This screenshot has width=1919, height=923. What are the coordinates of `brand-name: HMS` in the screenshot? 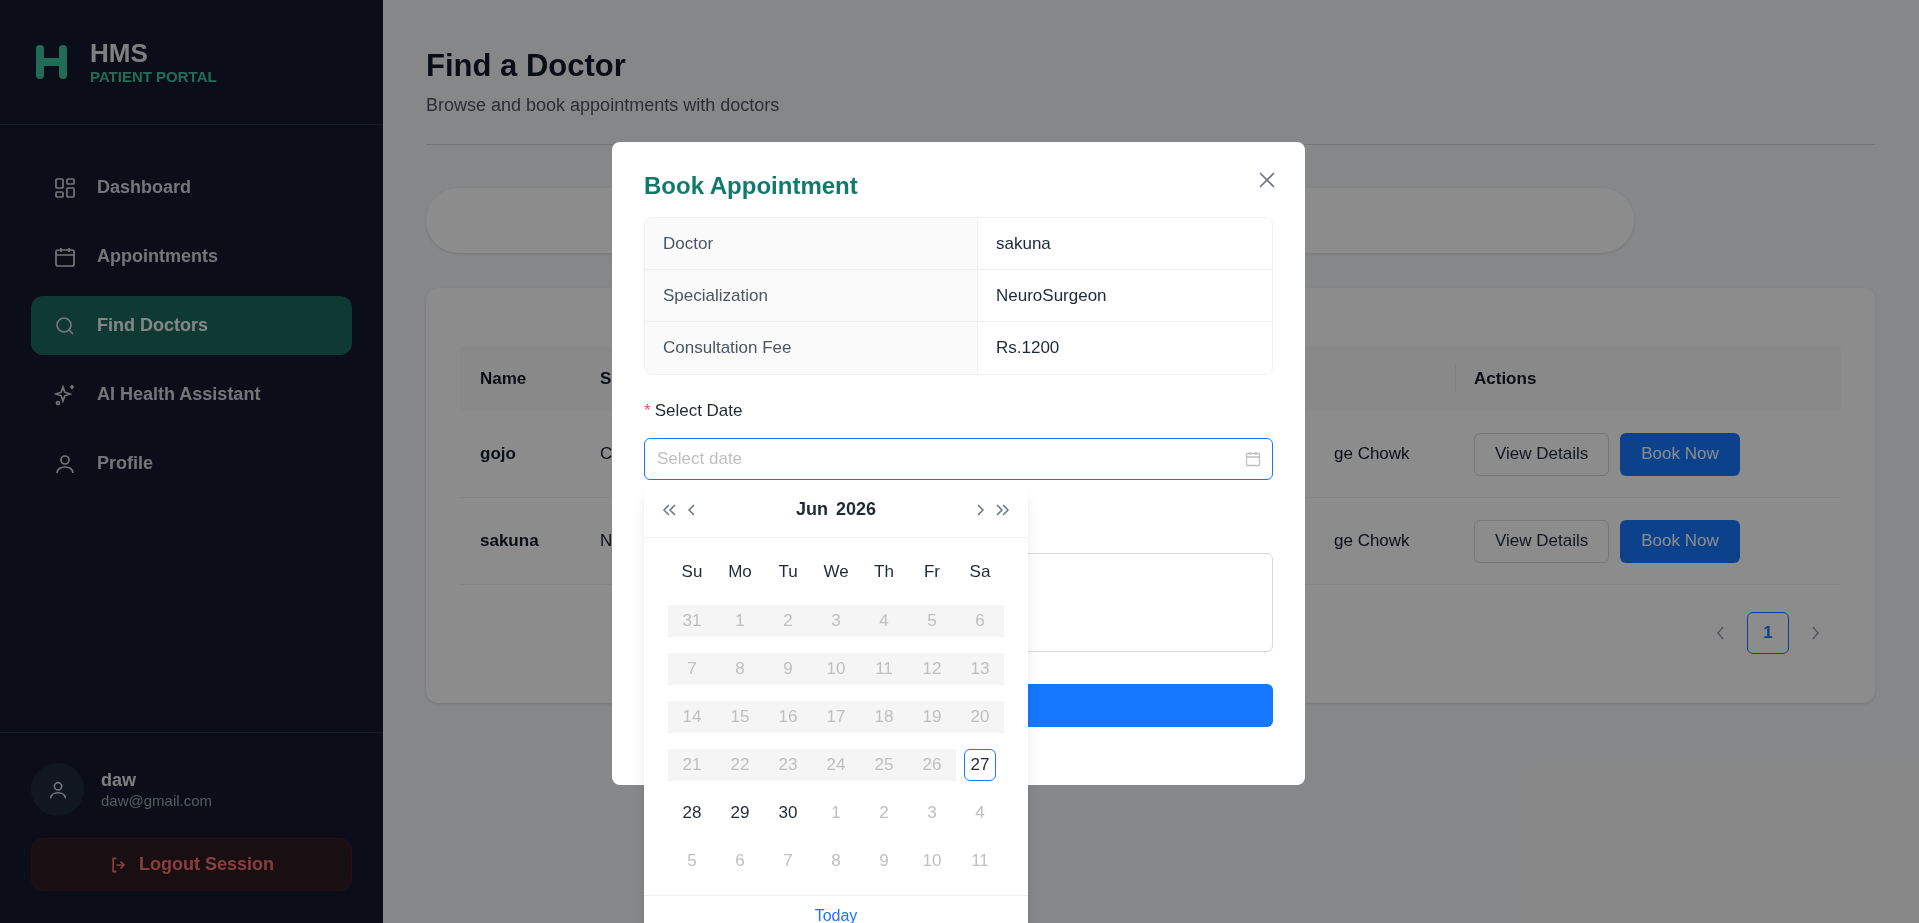 It's located at (119, 53).